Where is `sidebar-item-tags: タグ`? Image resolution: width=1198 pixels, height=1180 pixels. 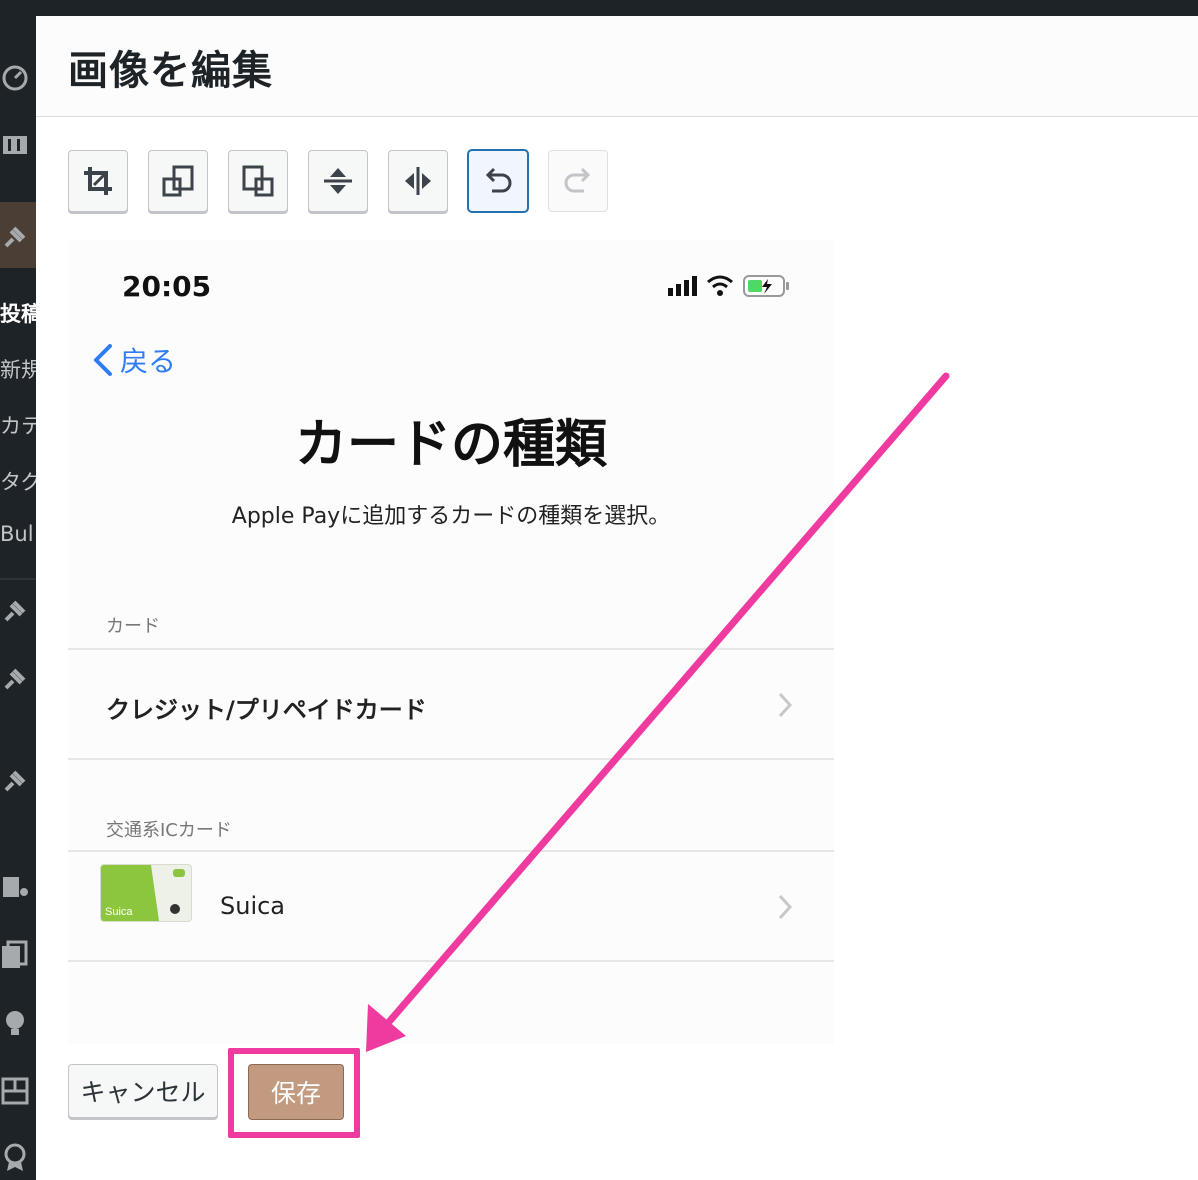
sidebar-item-tags: タグ is located at coordinates (18, 481).